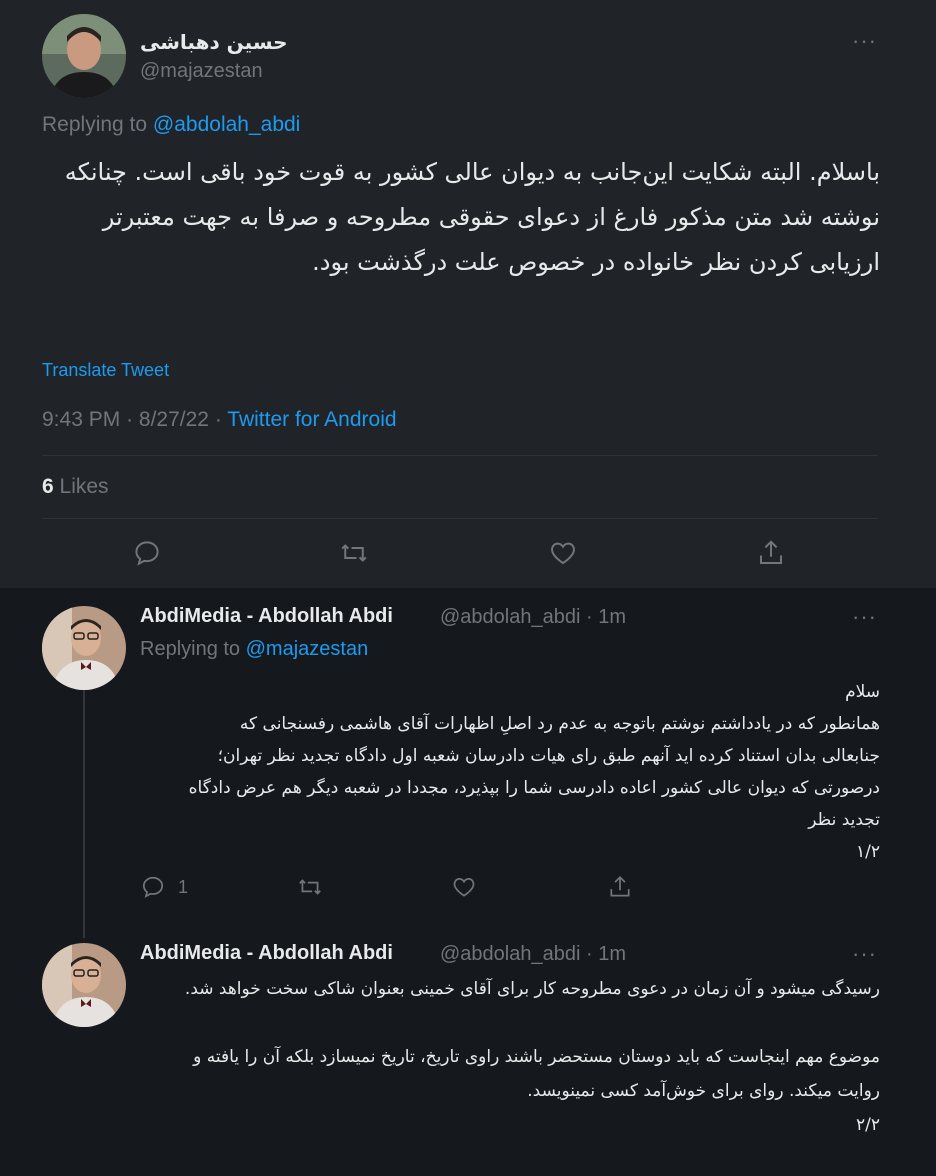  I want to click on thread-line, so click(84, 814).